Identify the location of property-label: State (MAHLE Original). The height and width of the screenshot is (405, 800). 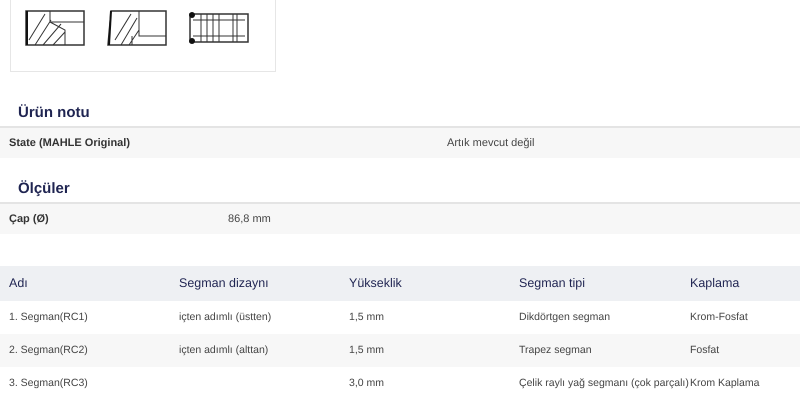
(70, 143).